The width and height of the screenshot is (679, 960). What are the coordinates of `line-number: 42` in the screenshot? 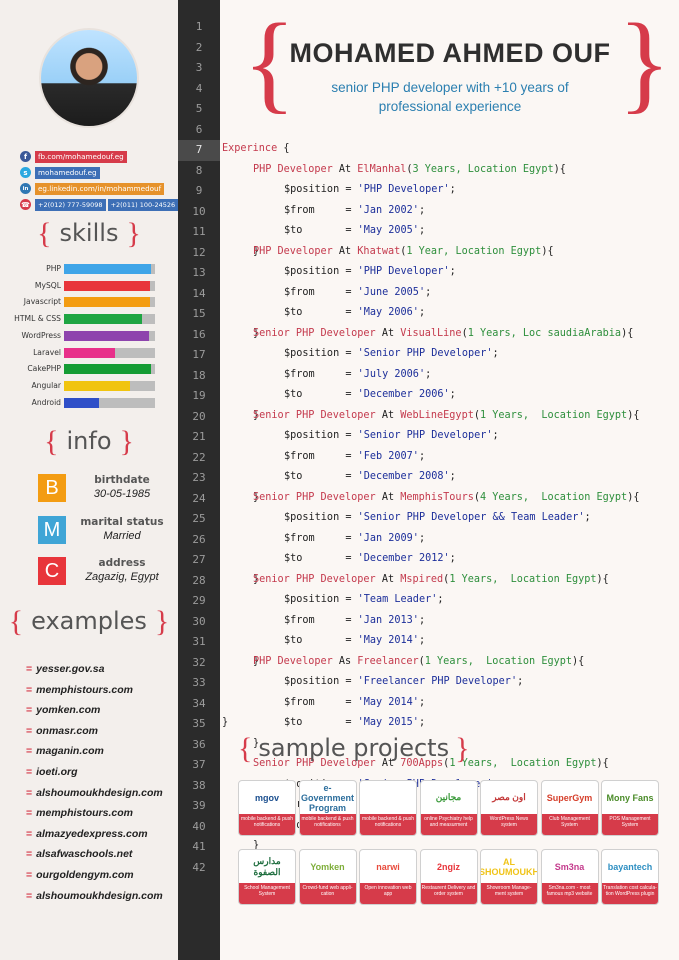 It's located at (199, 867).